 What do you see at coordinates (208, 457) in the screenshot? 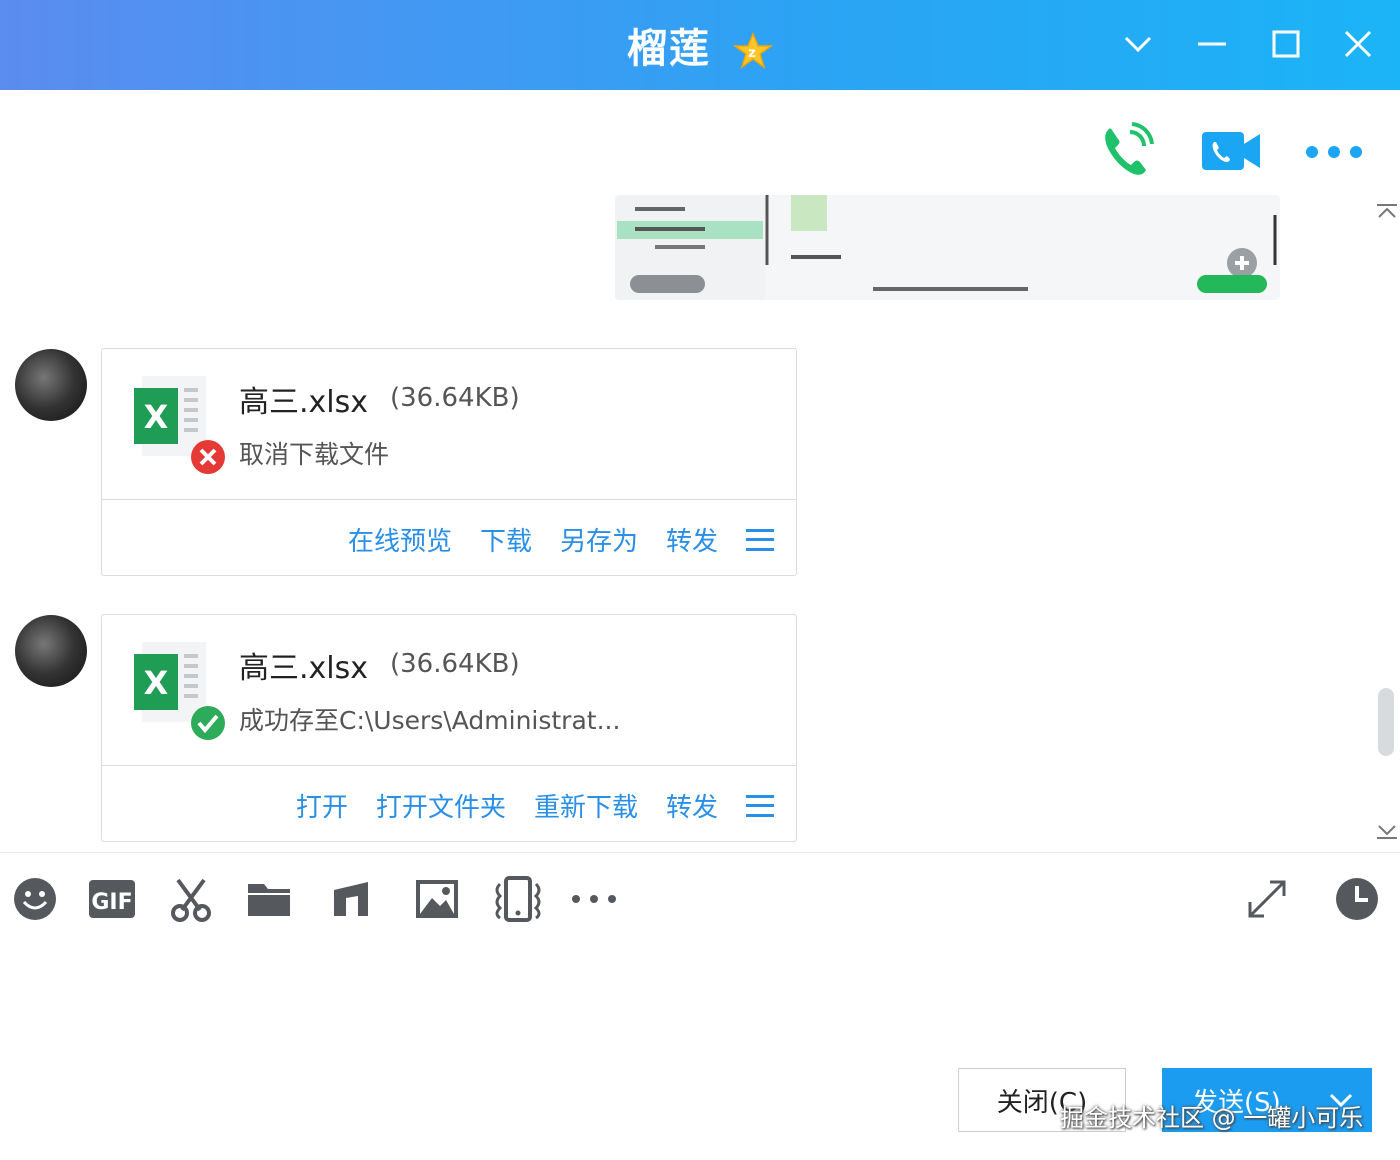
I see `error-status-icon` at bounding box center [208, 457].